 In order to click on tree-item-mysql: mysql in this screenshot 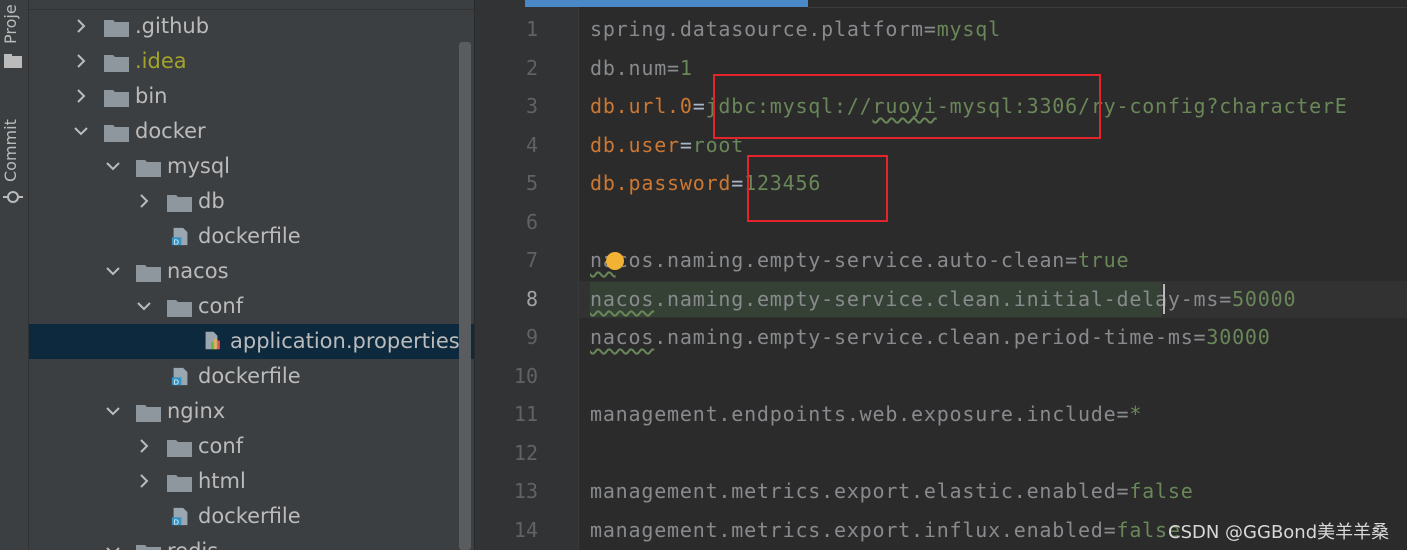, I will do `click(251, 166)`.